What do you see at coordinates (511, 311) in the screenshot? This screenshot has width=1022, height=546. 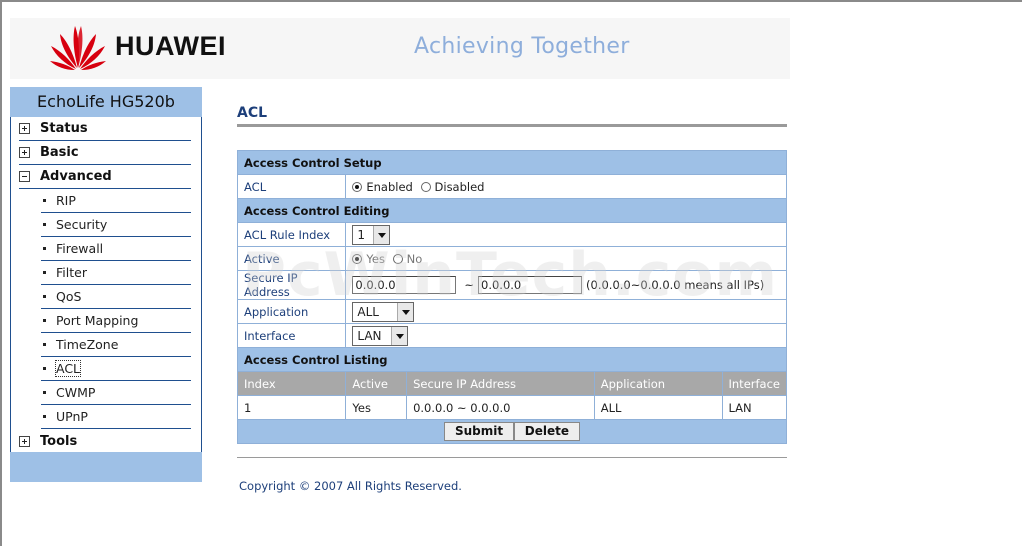 I see `application-row: Application ALL` at bounding box center [511, 311].